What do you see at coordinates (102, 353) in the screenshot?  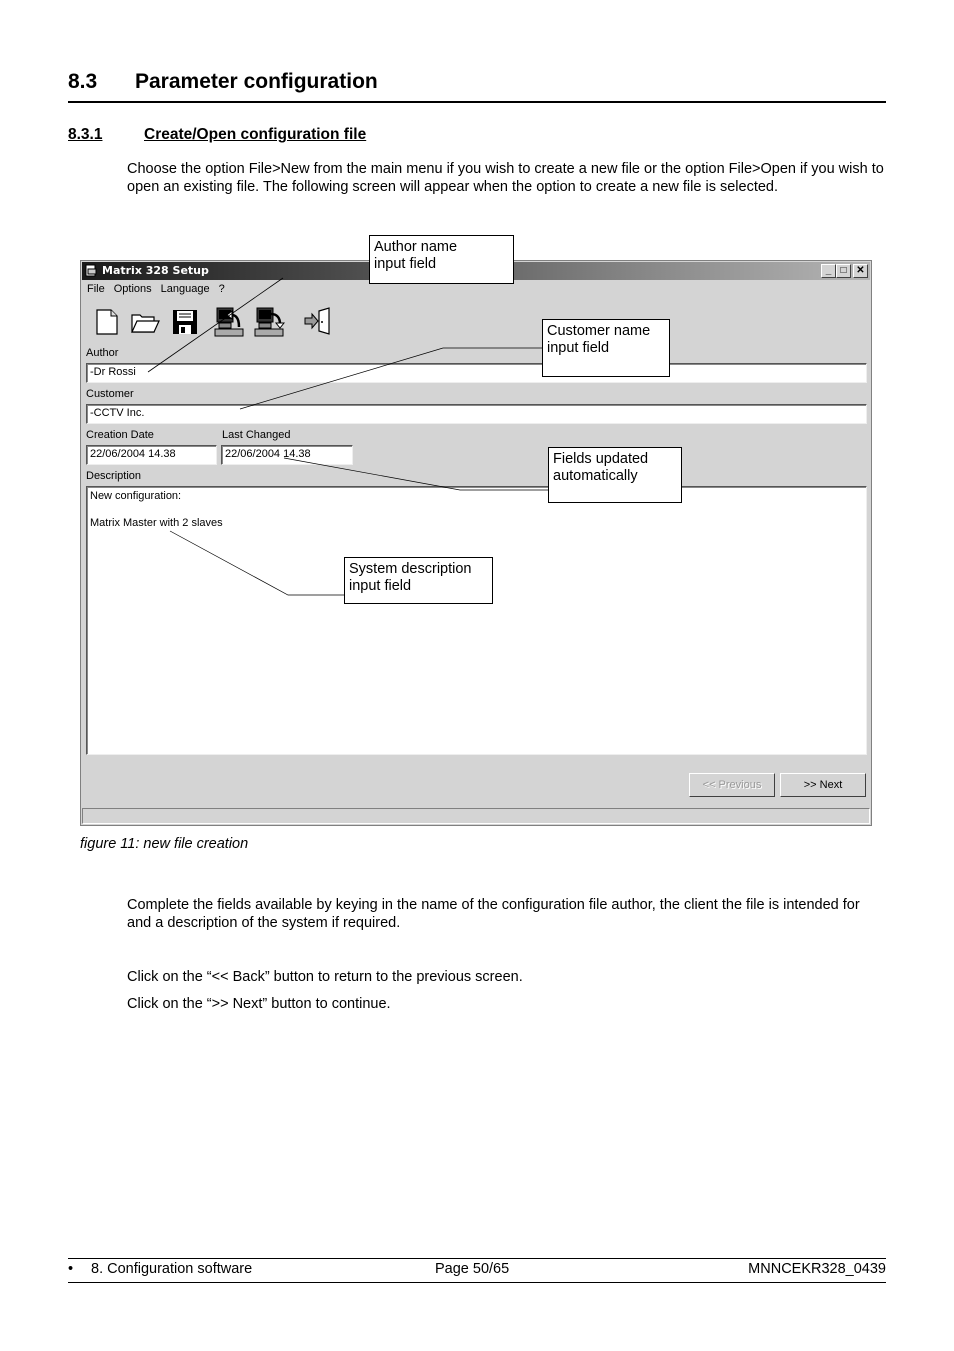 I see `author-label: Author` at bounding box center [102, 353].